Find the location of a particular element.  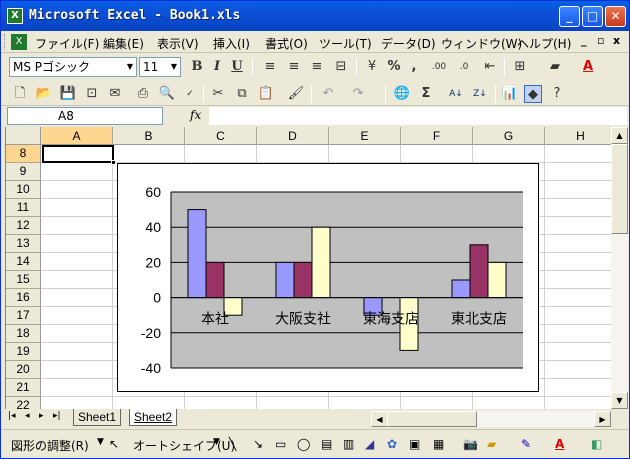

format-painter-icon: 🖌 is located at coordinates (296, 94).